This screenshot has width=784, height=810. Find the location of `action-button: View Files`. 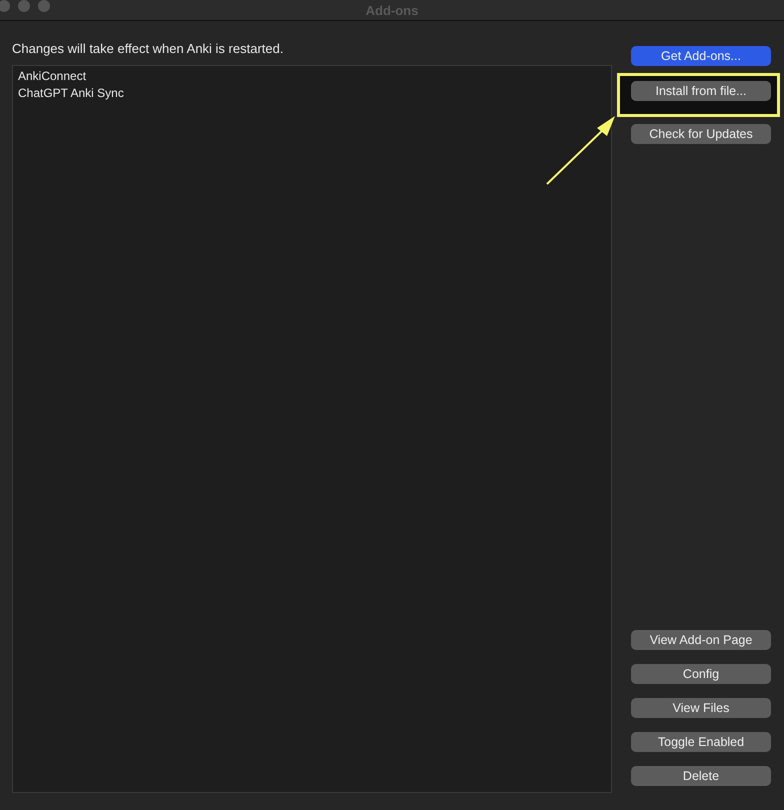

action-button: View Files is located at coordinates (701, 708).